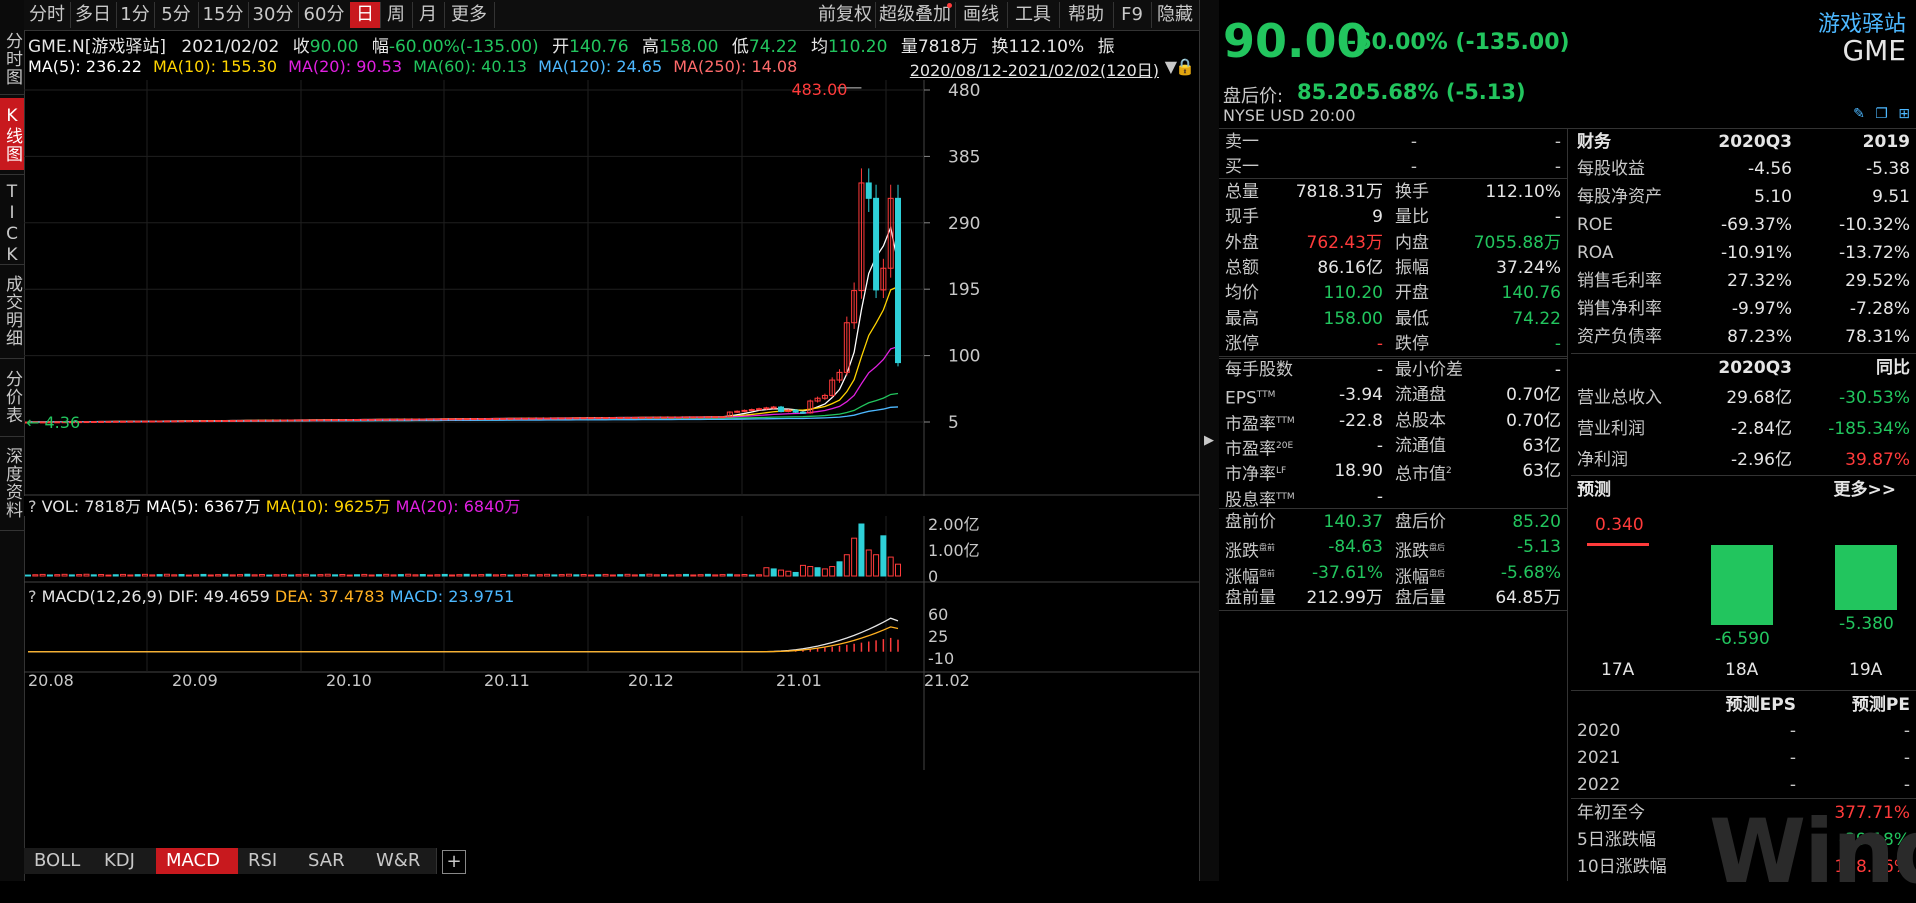 This screenshot has width=1916, height=903. Describe the element at coordinates (47, 15) in the screenshot. I see `period-0: 分时` at that location.